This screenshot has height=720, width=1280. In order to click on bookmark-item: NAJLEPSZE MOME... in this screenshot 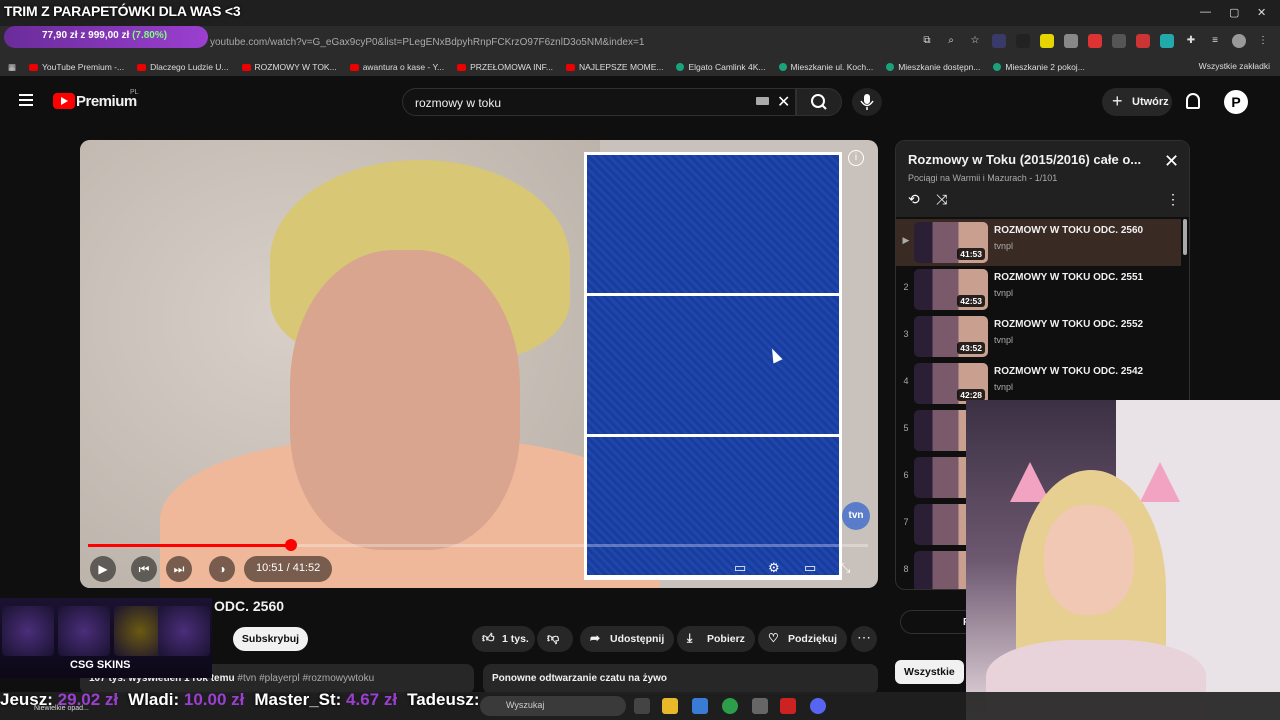, I will do `click(614, 67)`.